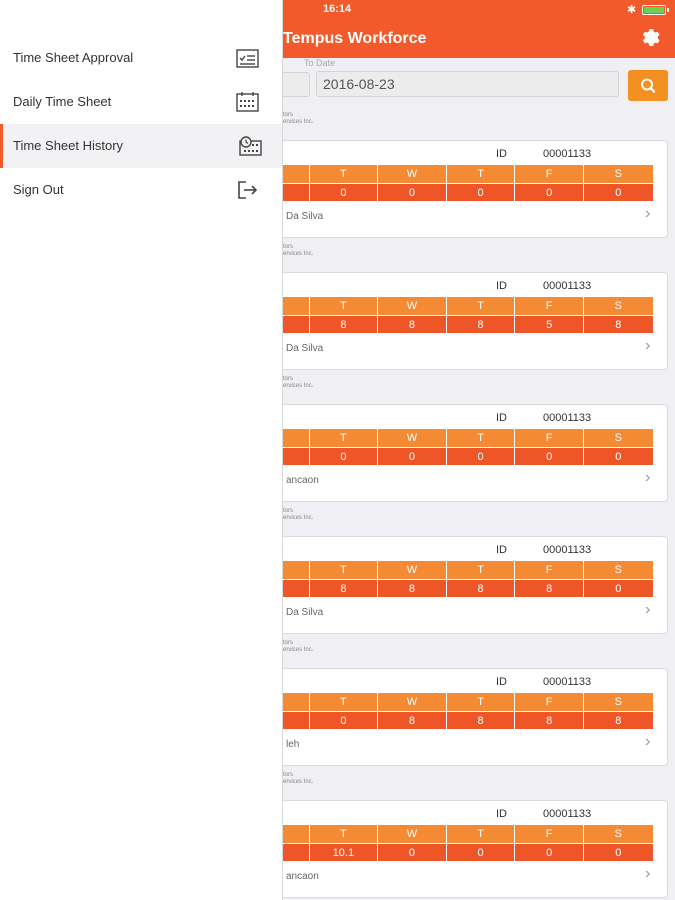  I want to click on timesheet-card: ID 00001133 M8T8W8T8F5S8 Da Silva ›, so click(454, 321).